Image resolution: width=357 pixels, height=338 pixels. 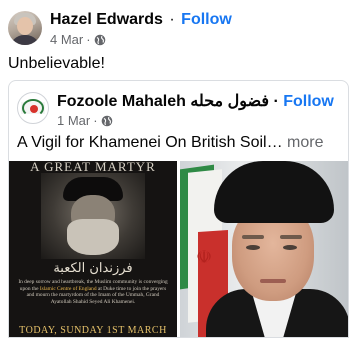 I want to click on shared-post-meta: 1 Mar ·, so click(x=85, y=120).